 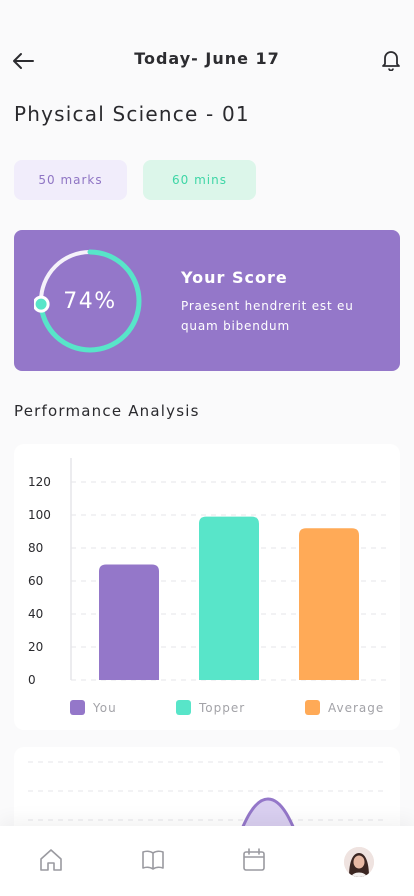 I want to click on calendar-icon, so click(x=254, y=859).